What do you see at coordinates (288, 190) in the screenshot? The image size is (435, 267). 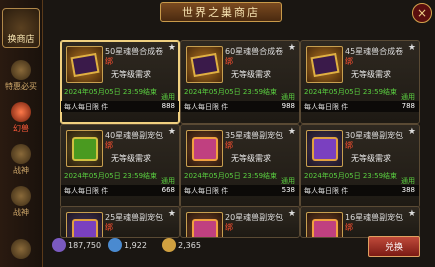 I see `item-price: 538` at bounding box center [288, 190].